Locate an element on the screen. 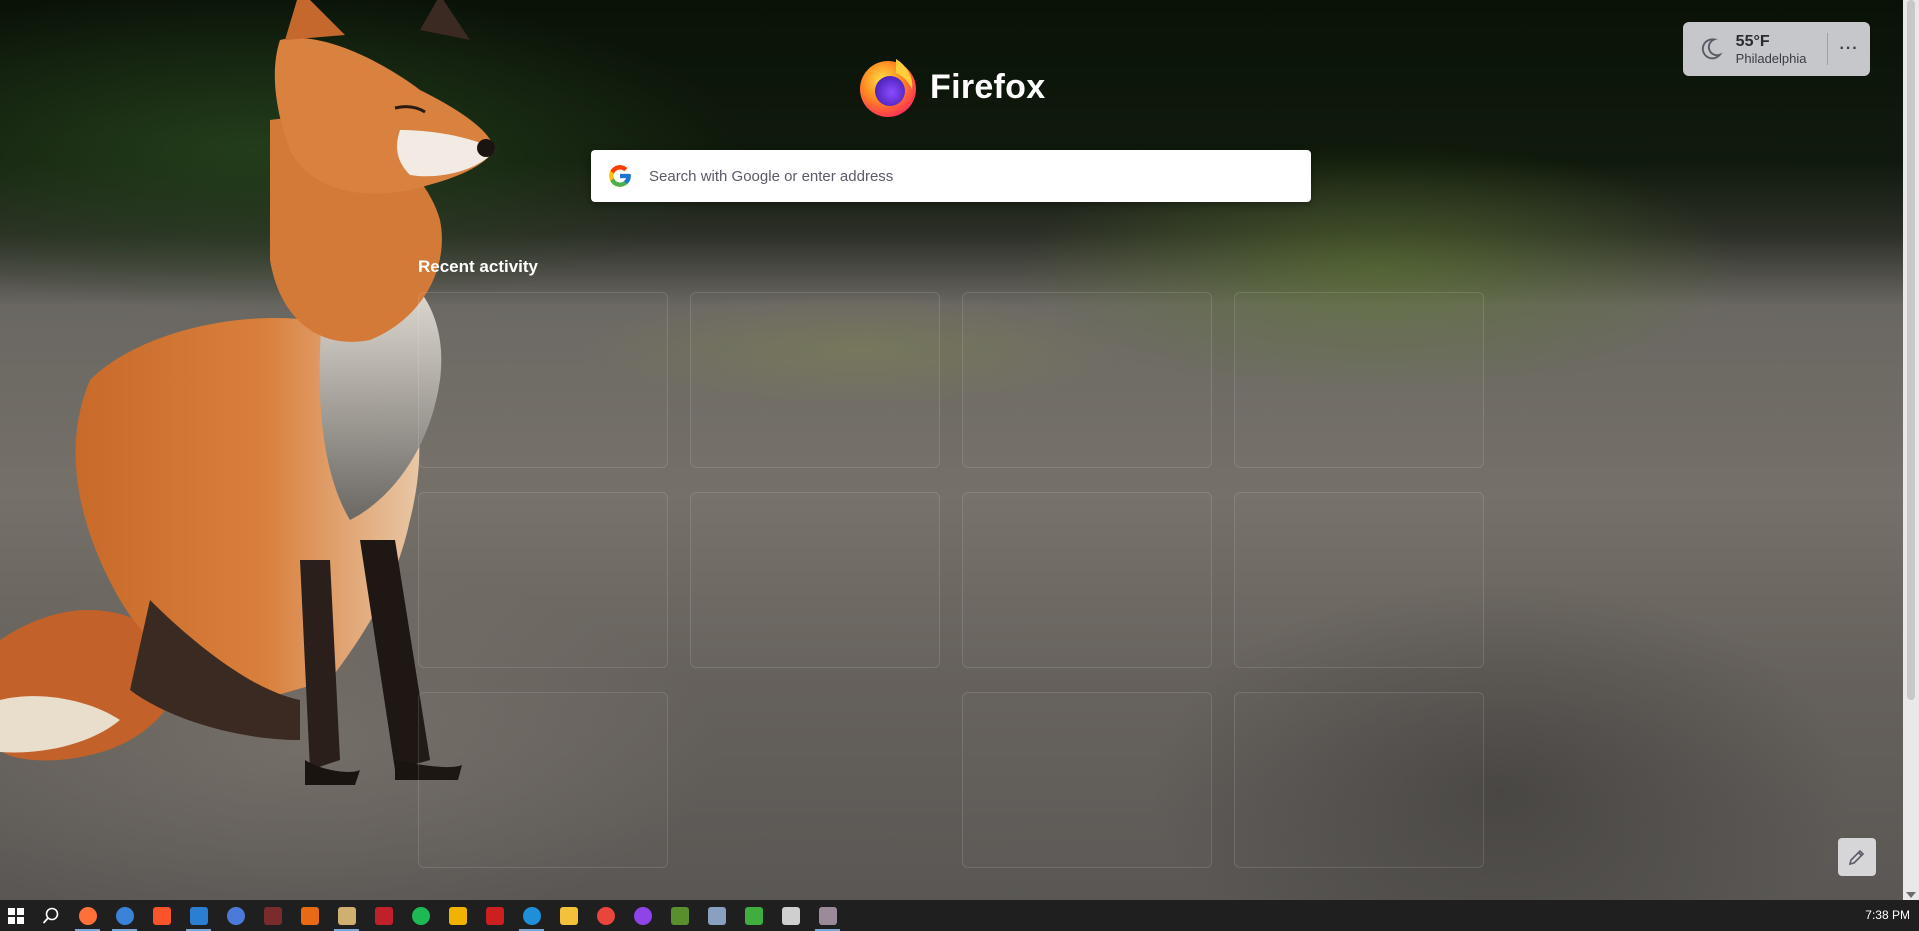 This screenshot has width=1919, height=931. weather-info: 55°F Philadelphia is located at coordinates (1781, 49).